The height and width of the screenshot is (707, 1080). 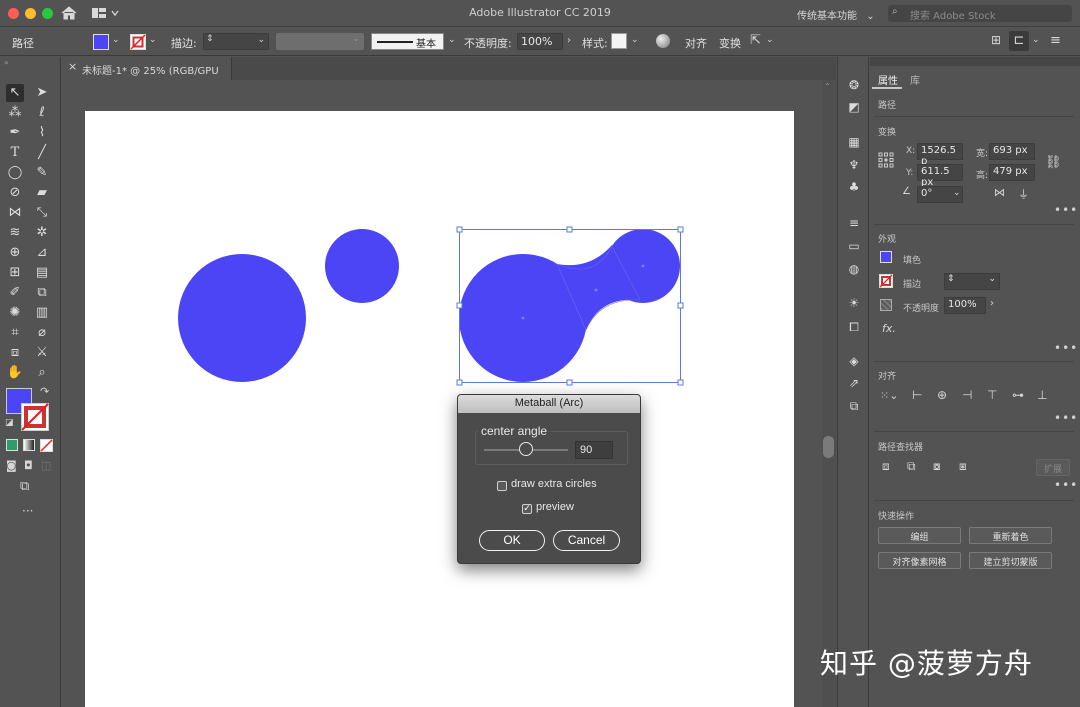 What do you see at coordinates (906, 191) in the screenshot?
I see `rotate-icon: ∠` at bounding box center [906, 191].